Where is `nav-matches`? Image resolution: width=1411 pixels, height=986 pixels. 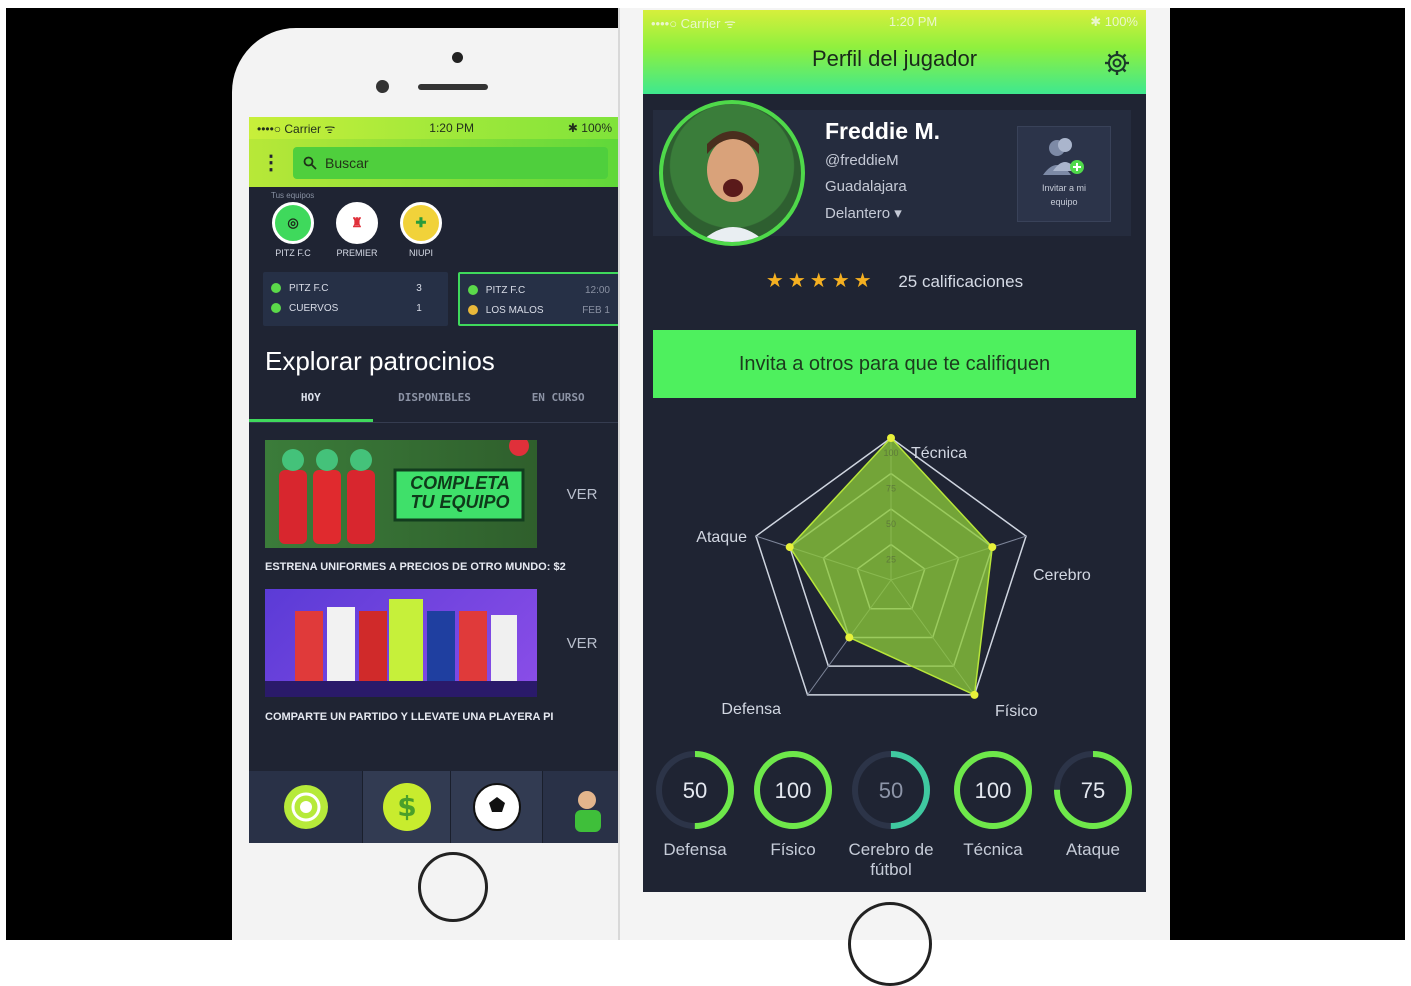 nav-matches is located at coordinates (497, 807).